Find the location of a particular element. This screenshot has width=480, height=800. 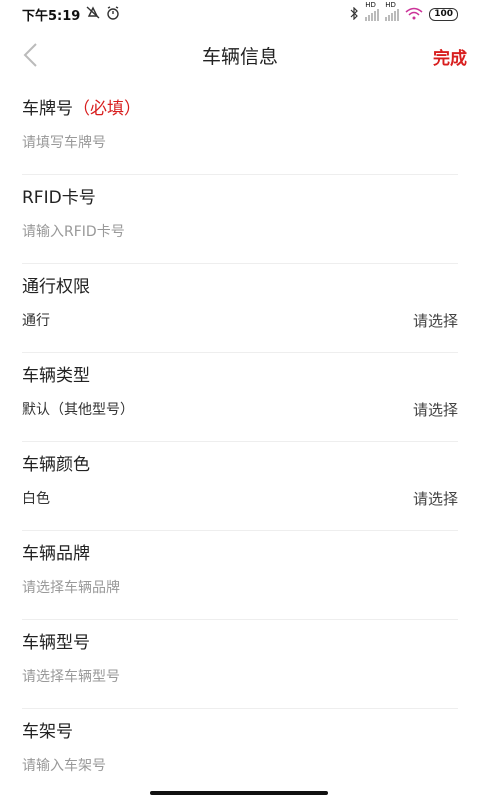

brand-row: 车辆品牌 请选择车辆品牌 is located at coordinates (240, 575).